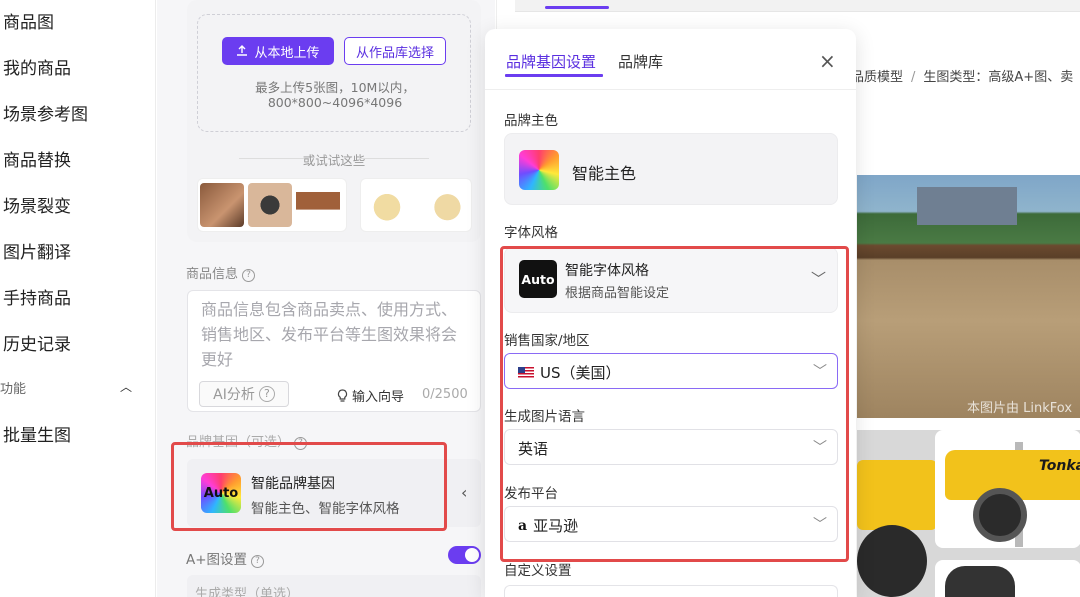  I want to click on chevron-up-icon: ︿, so click(126, 386).